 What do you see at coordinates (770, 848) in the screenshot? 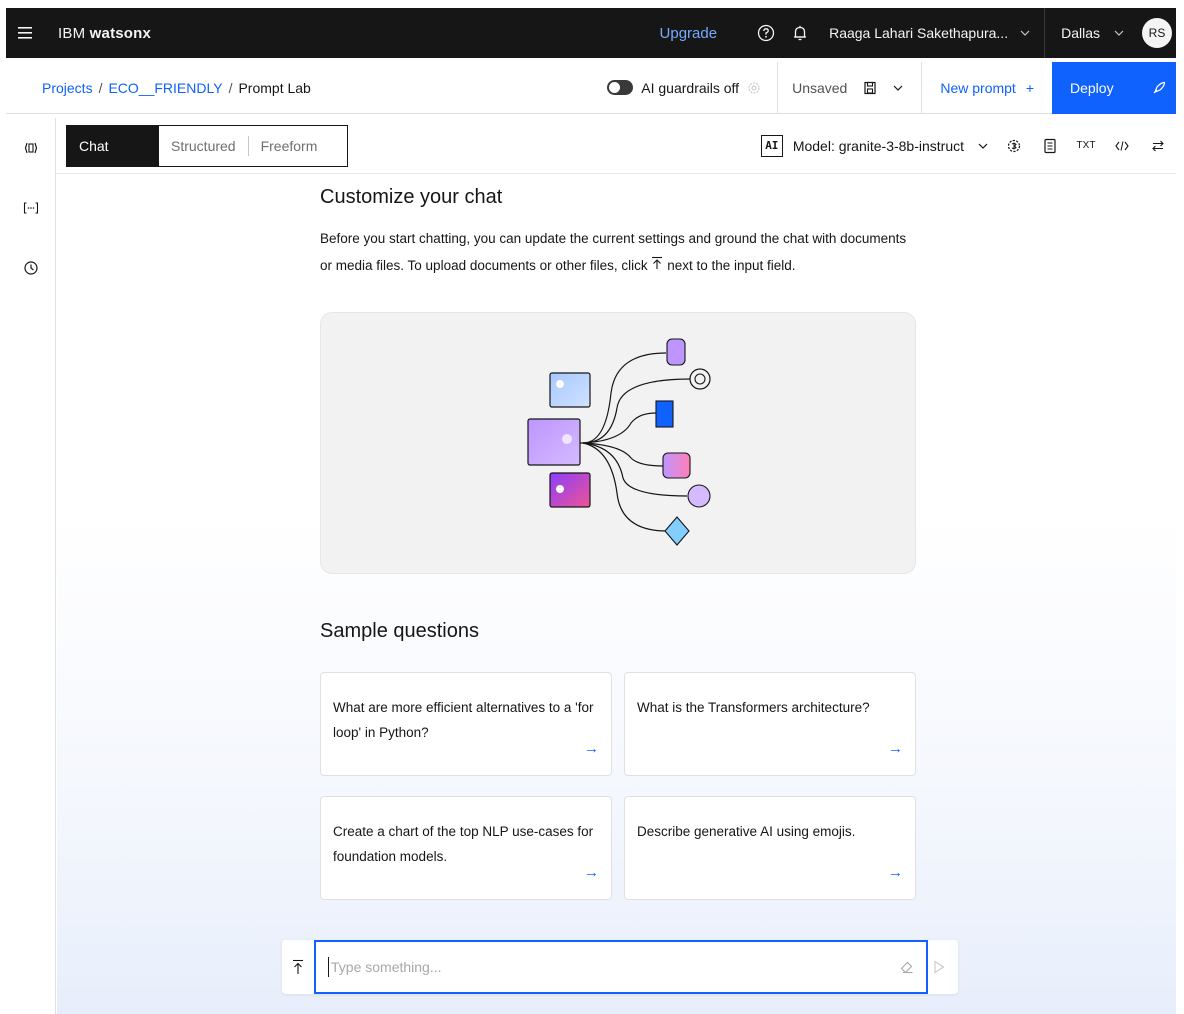
I see `sample-question-card: Describe generative AI using emojis. →` at bounding box center [770, 848].